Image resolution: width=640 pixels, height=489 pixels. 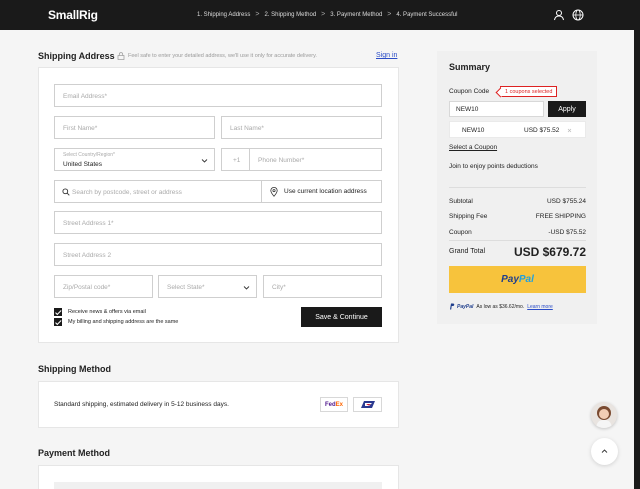 I want to click on smallrig-logo: SmallRig, so click(x=73, y=15).